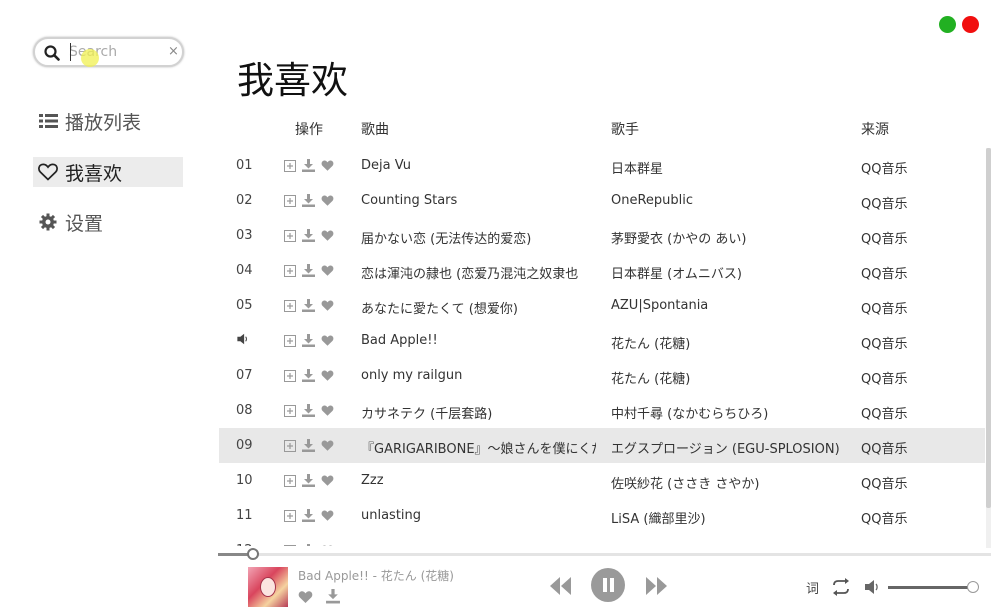 The width and height of the screenshot is (991, 611). Describe the element at coordinates (970, 24) in the screenshot. I see `close-button` at that location.